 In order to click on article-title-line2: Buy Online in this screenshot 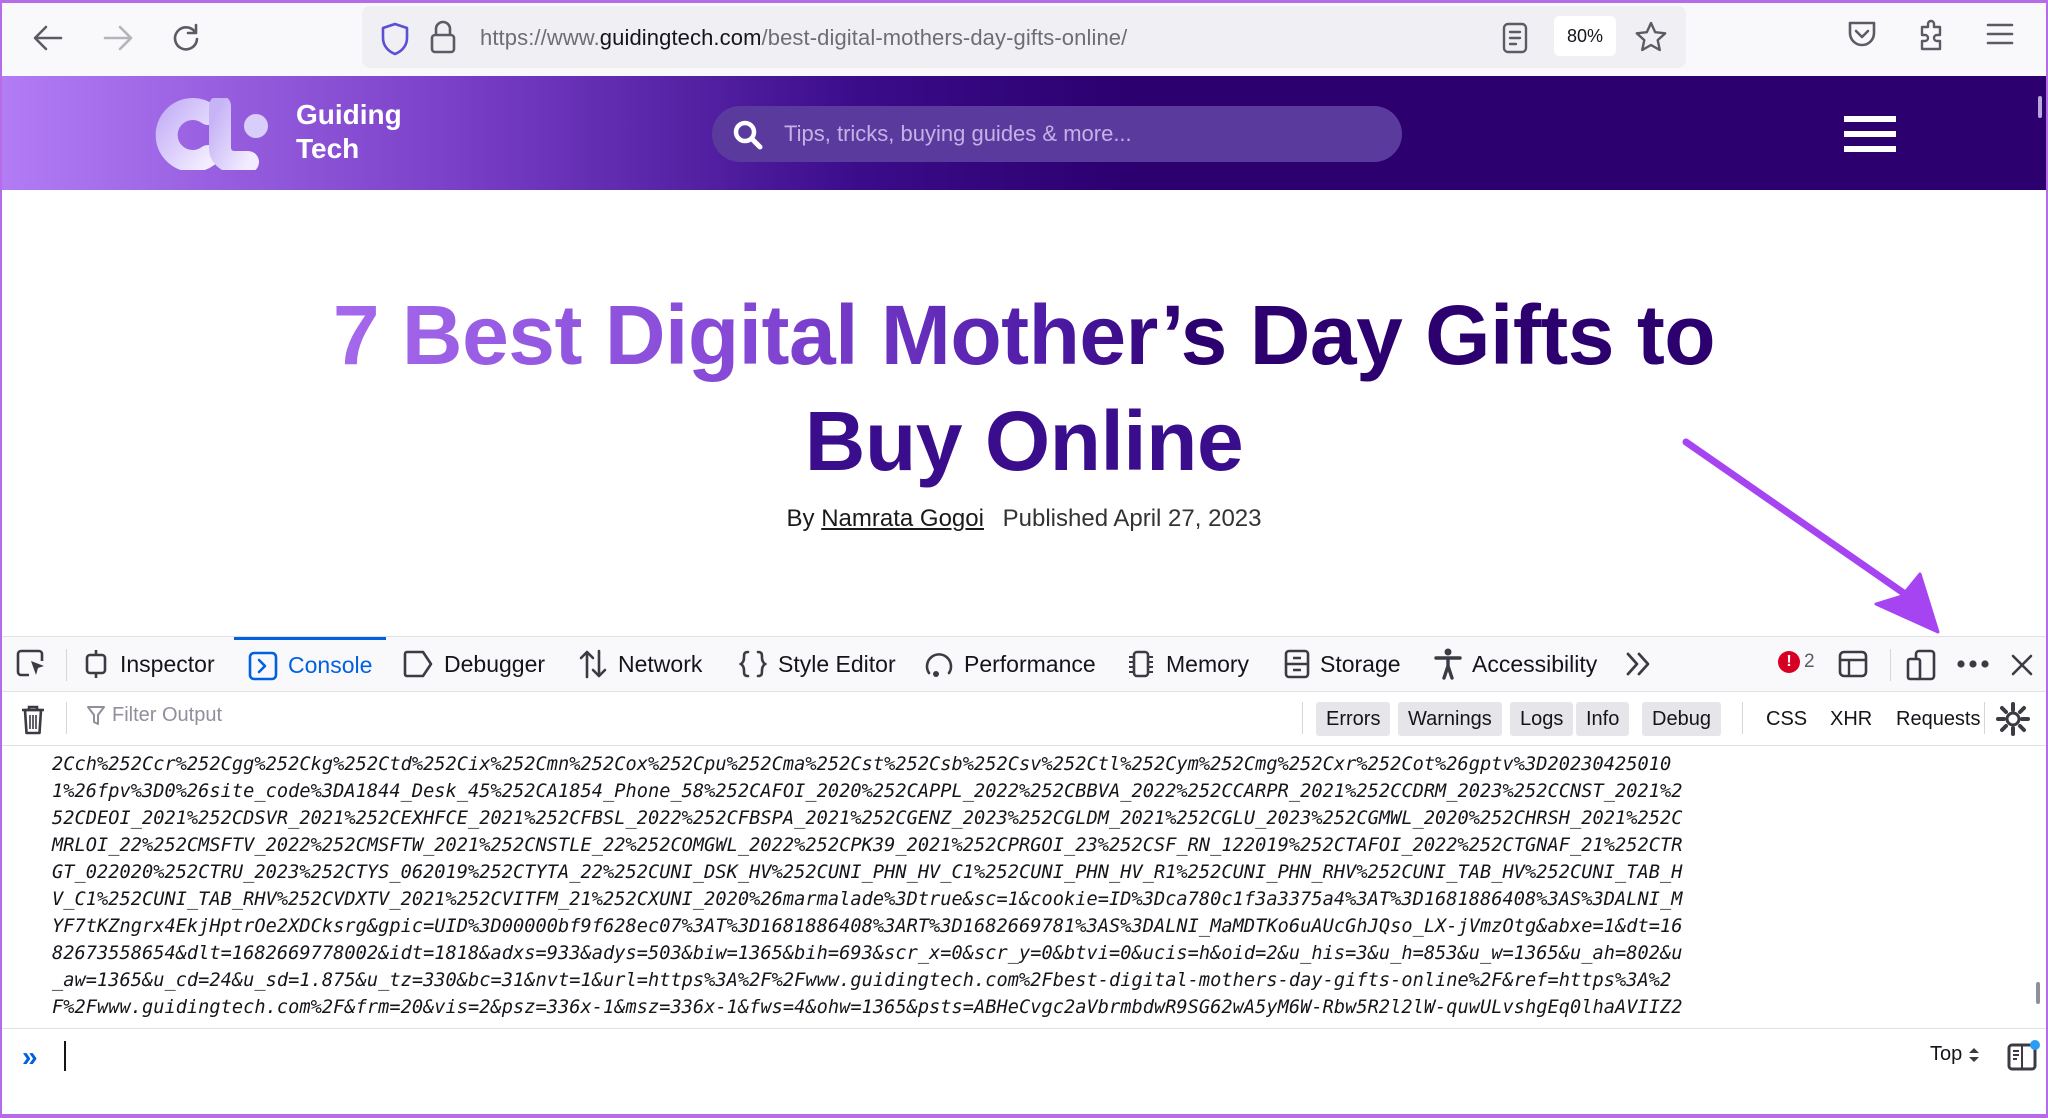, I will do `click(1024, 441)`.